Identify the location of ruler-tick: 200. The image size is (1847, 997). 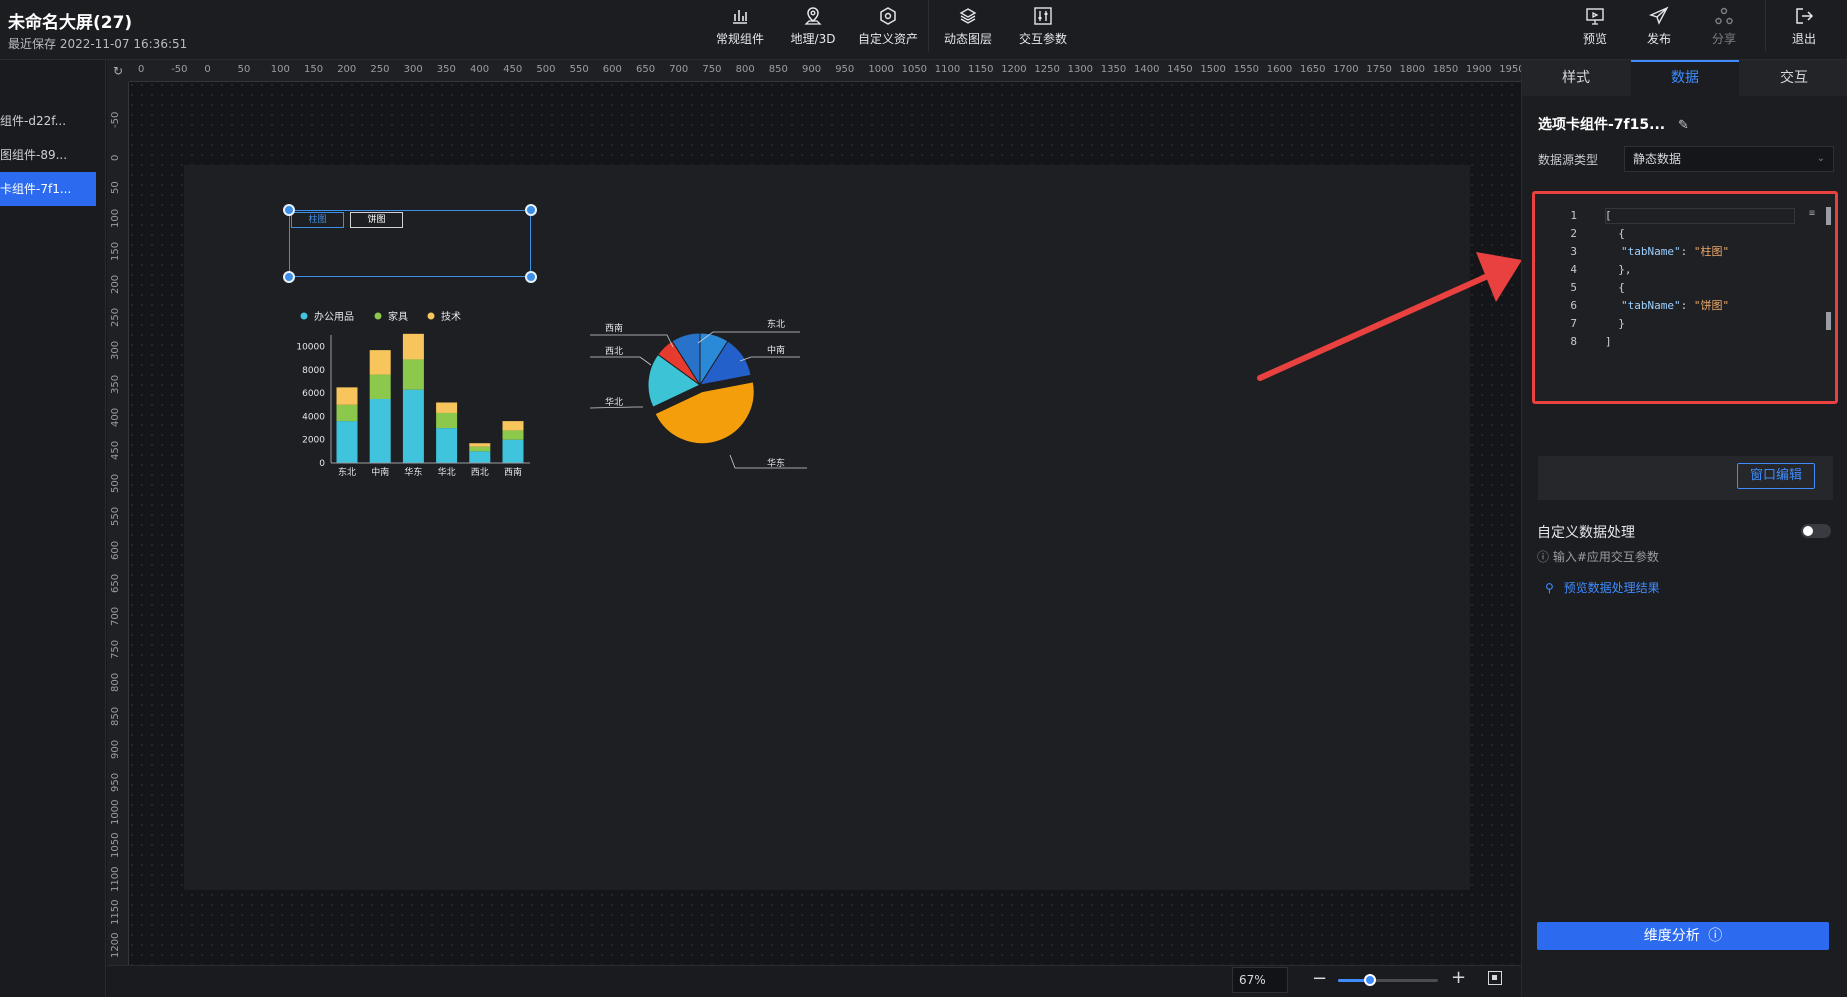
(347, 69).